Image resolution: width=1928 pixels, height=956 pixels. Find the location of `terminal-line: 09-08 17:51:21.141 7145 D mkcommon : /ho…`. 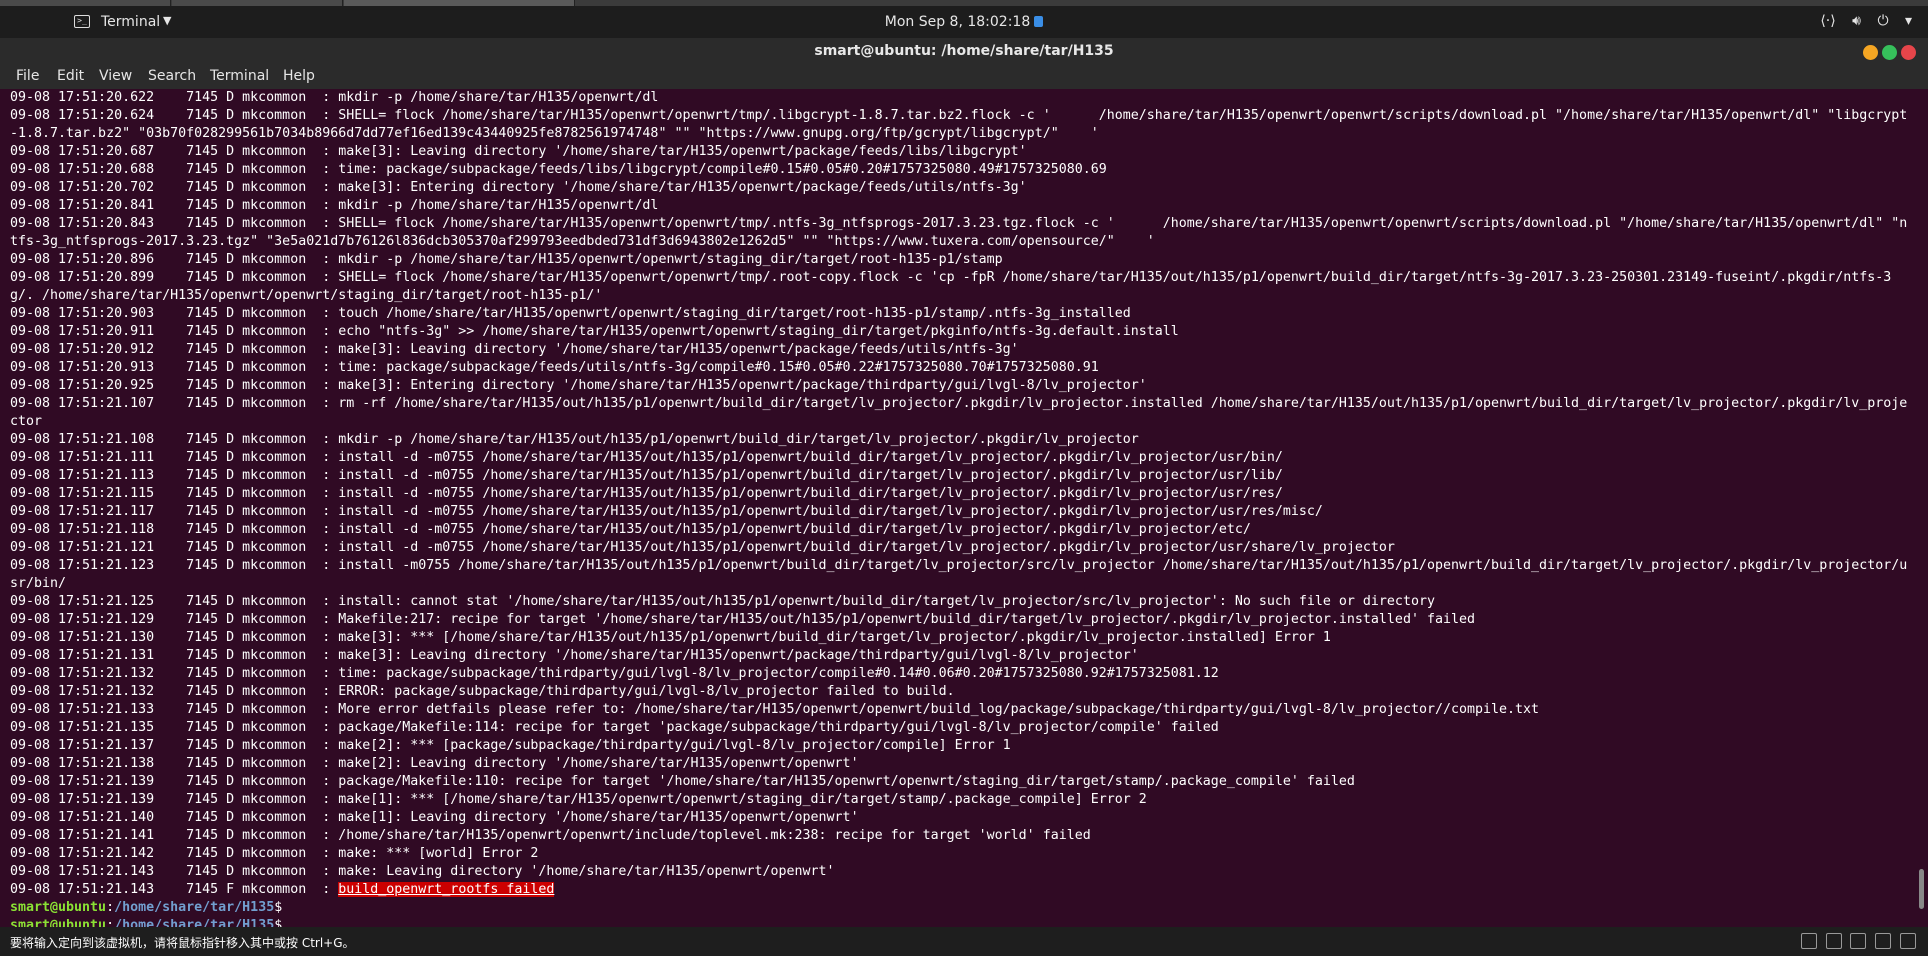

terminal-line: 09-08 17:51:21.141 7145 D mkcommon : /ho… is located at coordinates (550, 835).